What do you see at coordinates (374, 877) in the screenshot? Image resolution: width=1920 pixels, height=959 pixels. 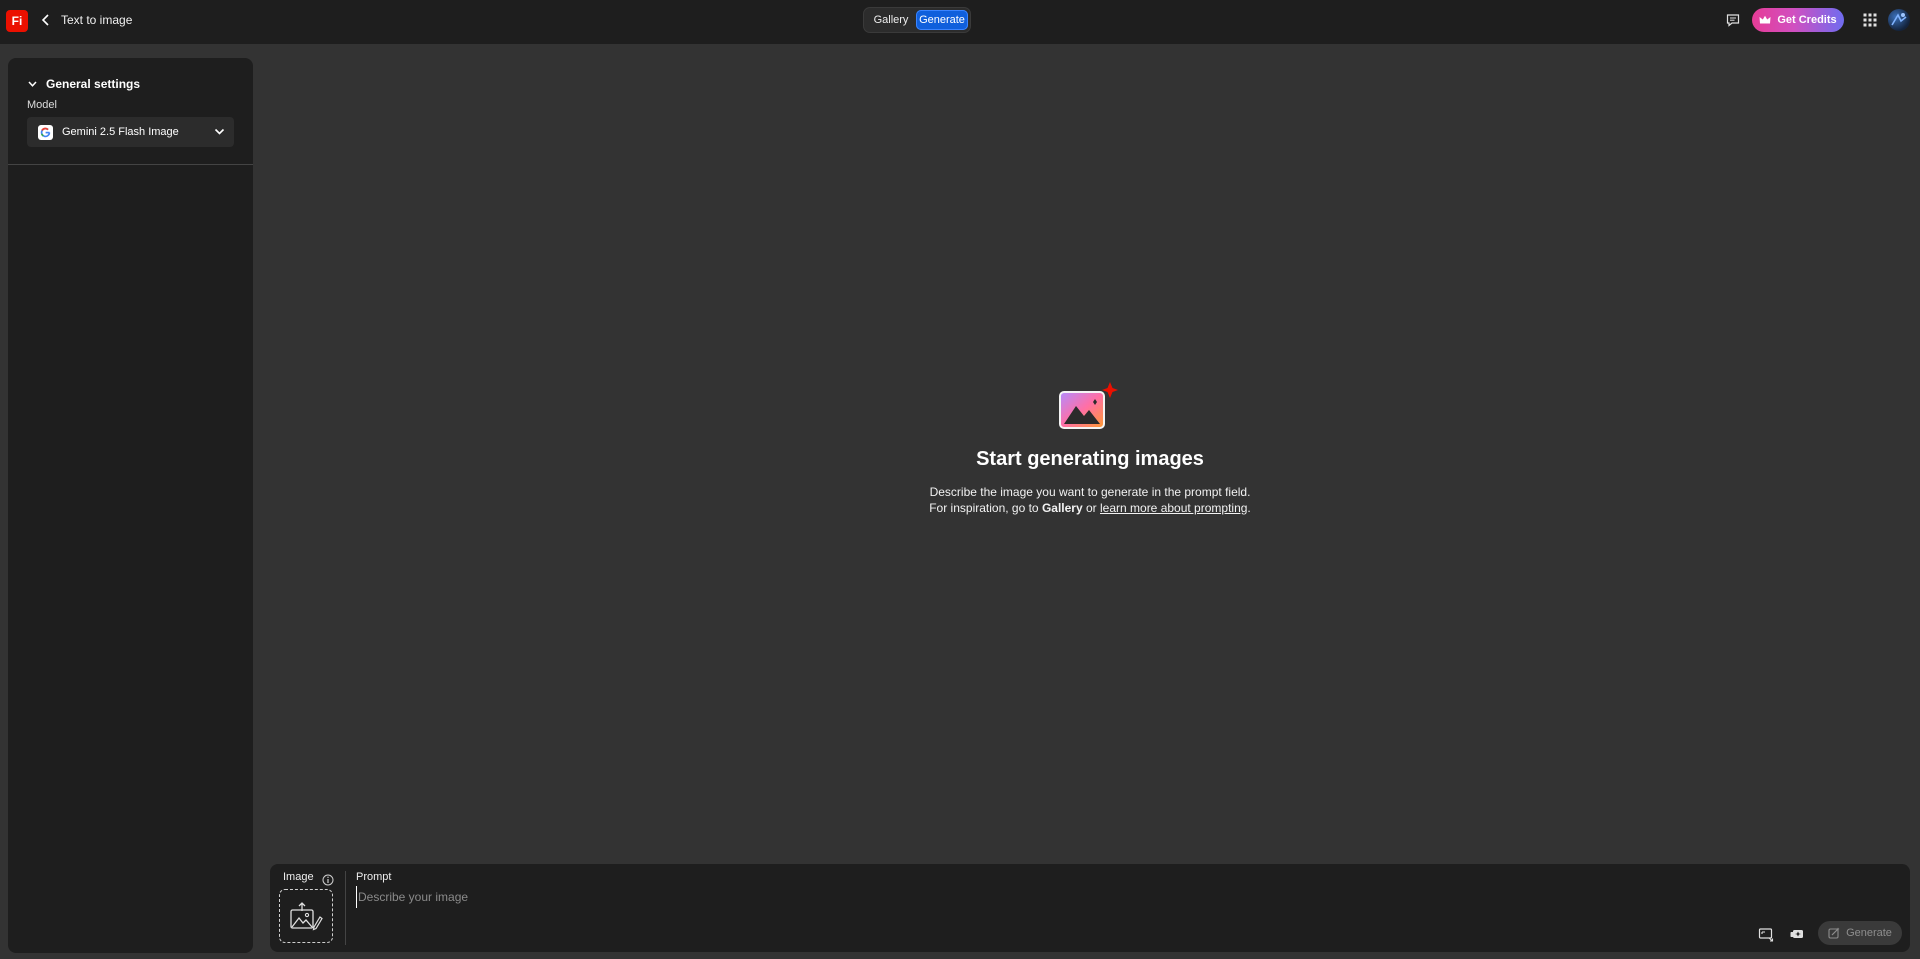 I see `prompt-label: Prompt` at bounding box center [374, 877].